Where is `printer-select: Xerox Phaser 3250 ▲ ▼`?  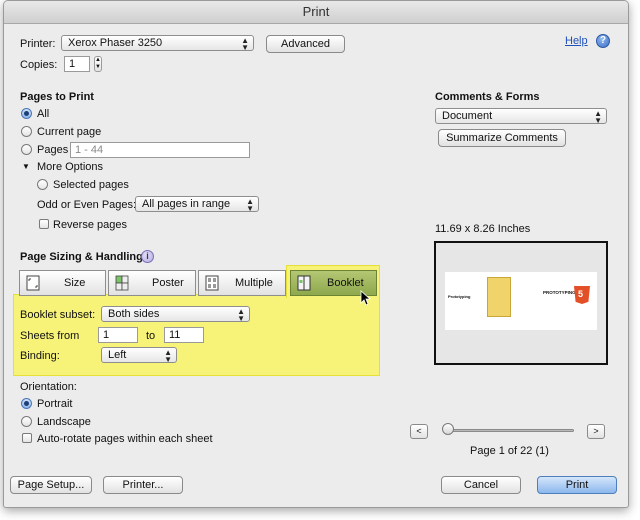
printer-select: Xerox Phaser 3250 ▲ ▼ is located at coordinates (157, 43).